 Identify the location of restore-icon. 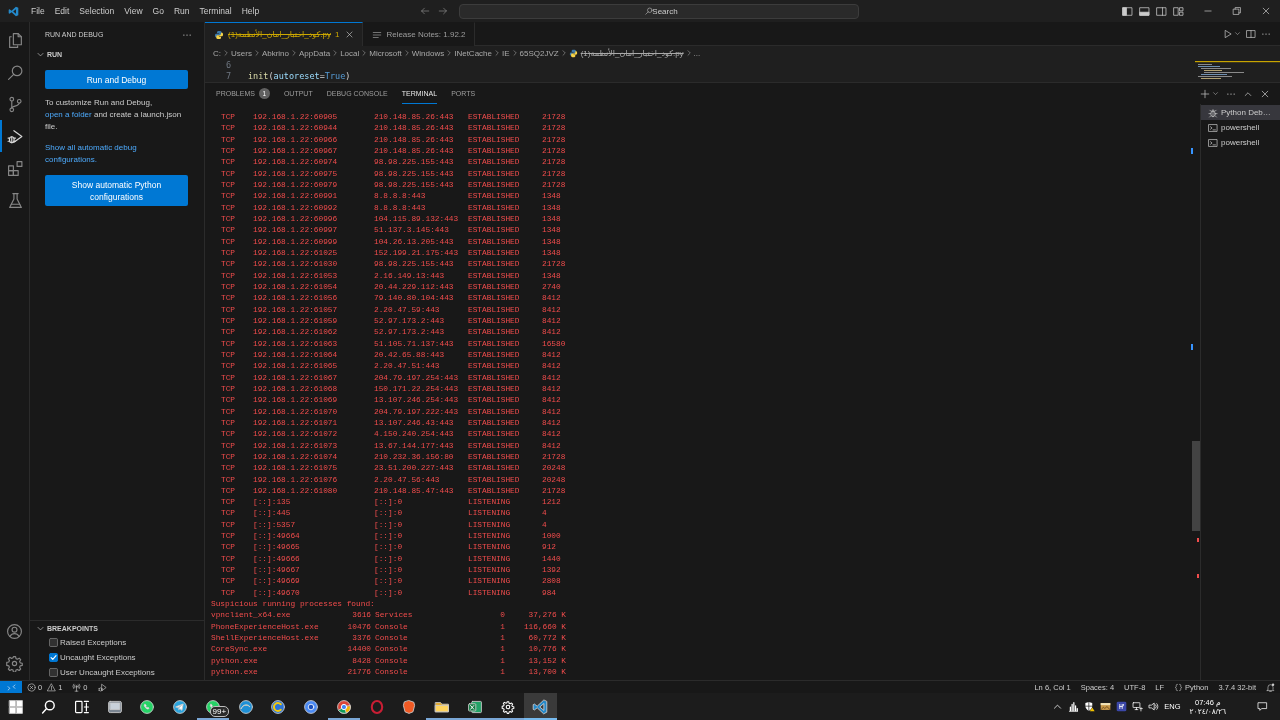
(1236, 11).